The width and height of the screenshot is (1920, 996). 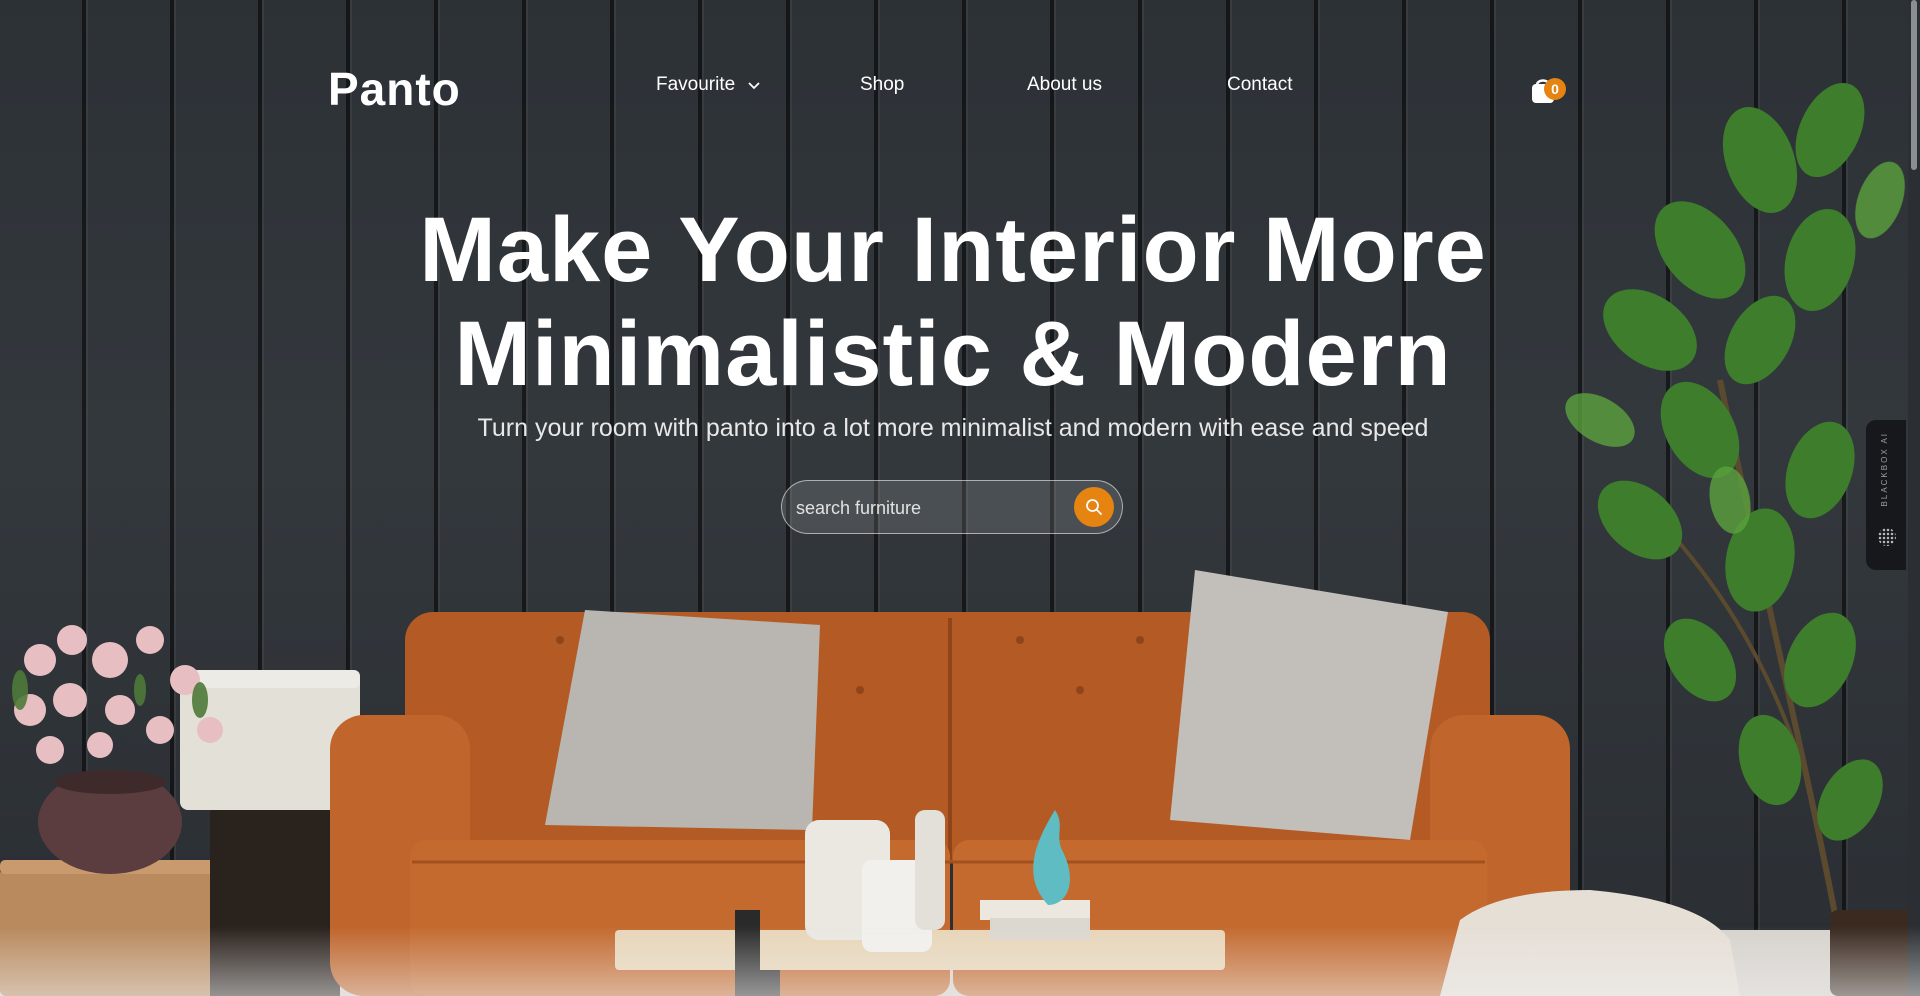 I want to click on wood-side-table, so click(x=117, y=932).